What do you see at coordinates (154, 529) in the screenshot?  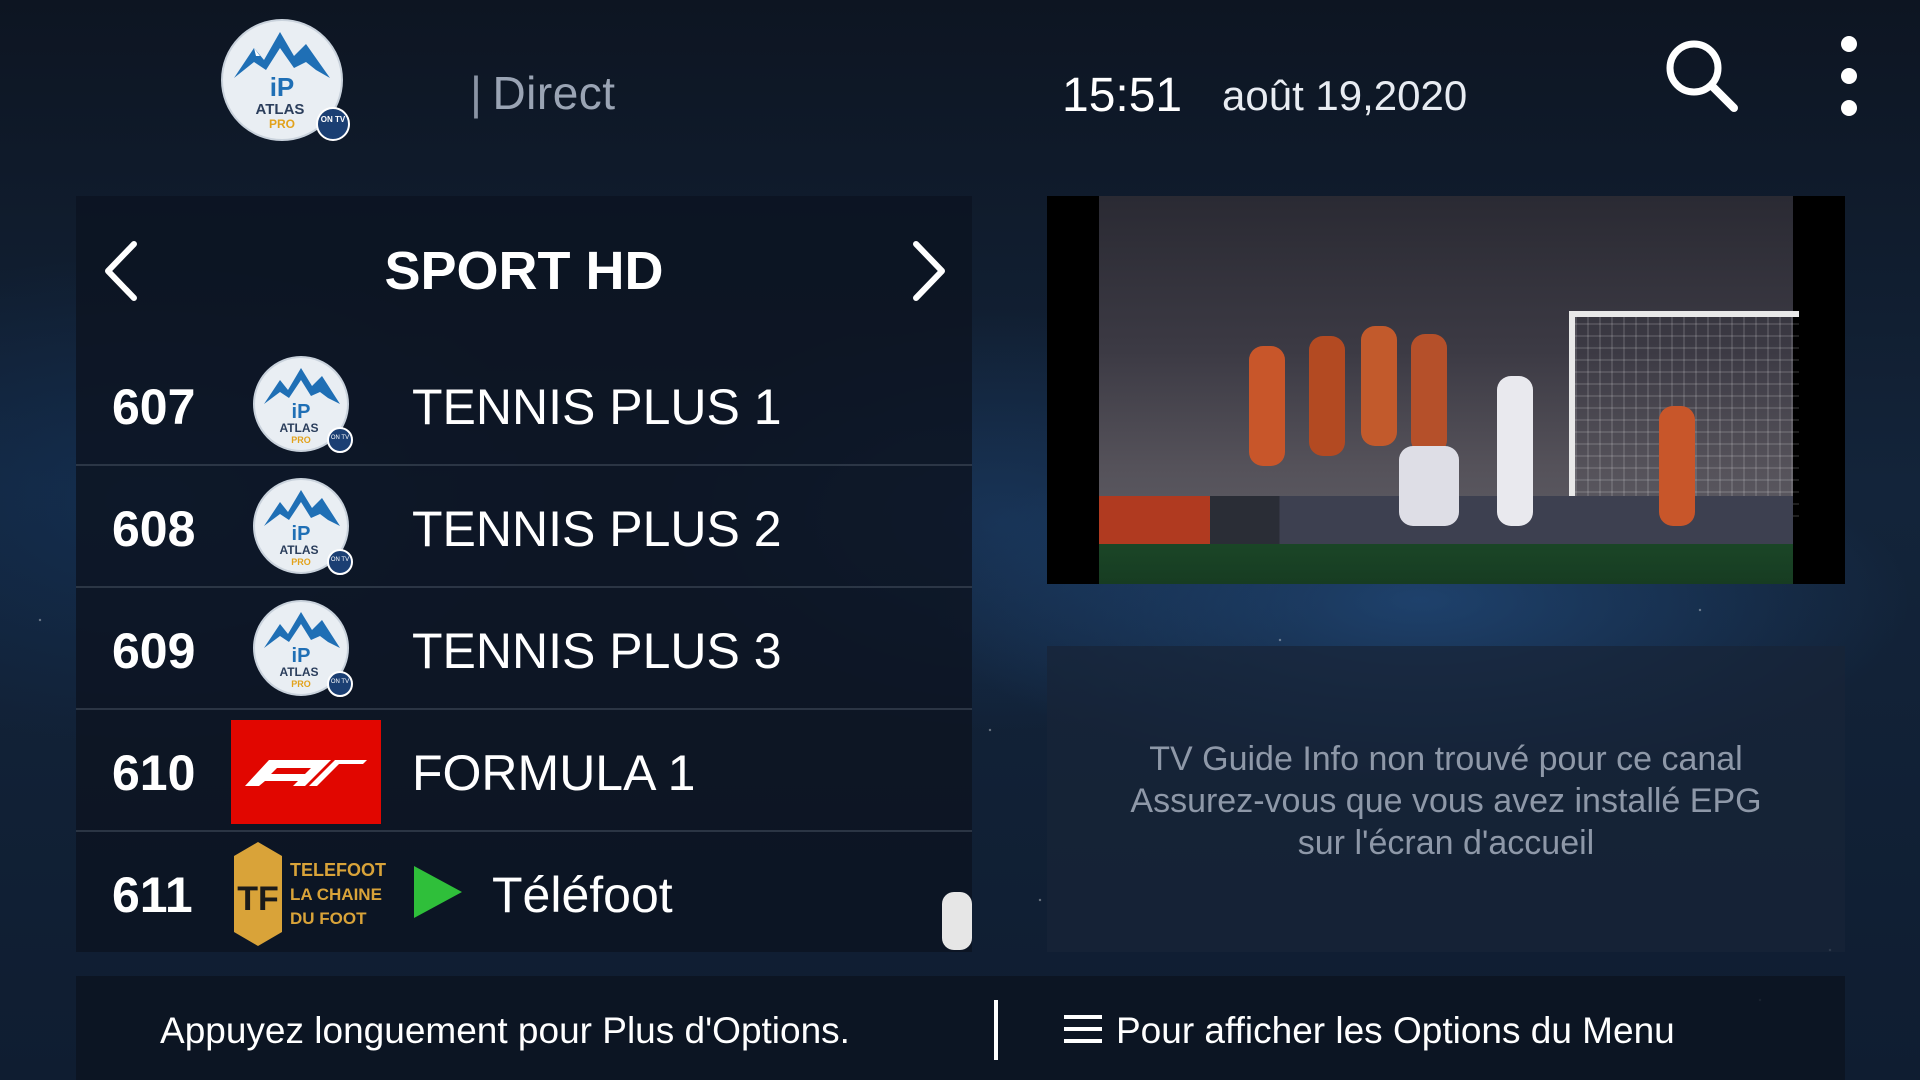 I see `channel-number: 608` at bounding box center [154, 529].